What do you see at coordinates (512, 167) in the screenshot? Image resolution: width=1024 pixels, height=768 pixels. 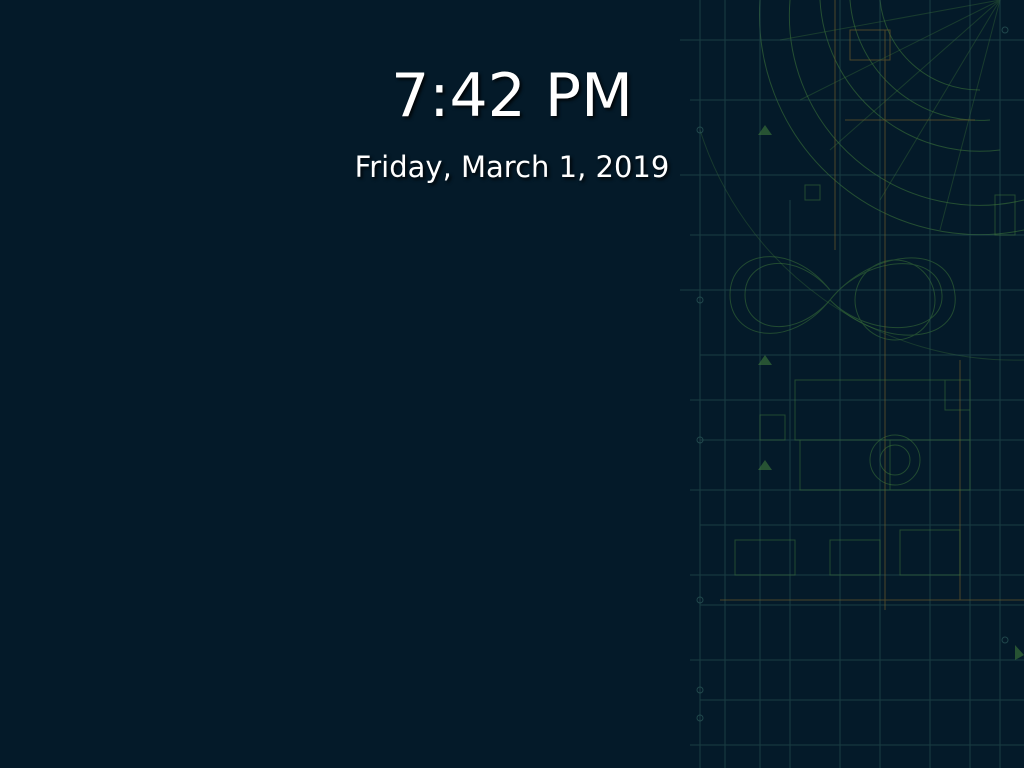 I see `lock-screen-date: Friday, March 1, 2019` at bounding box center [512, 167].